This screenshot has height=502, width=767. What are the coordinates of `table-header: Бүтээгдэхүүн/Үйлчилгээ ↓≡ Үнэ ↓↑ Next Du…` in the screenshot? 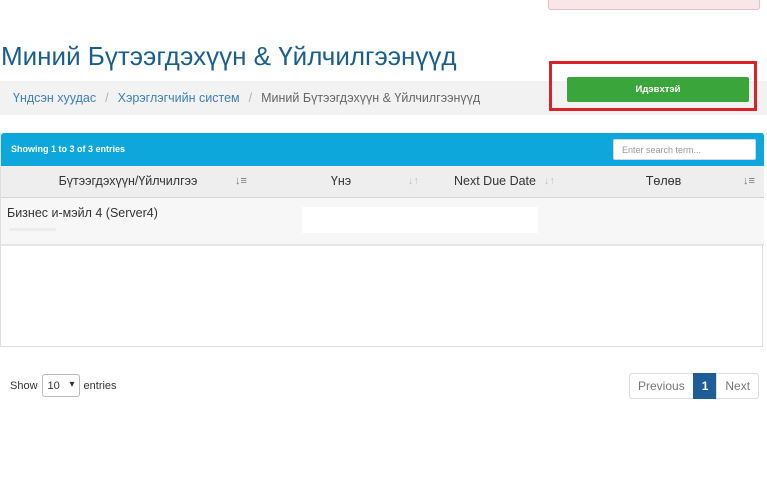 It's located at (382, 182).